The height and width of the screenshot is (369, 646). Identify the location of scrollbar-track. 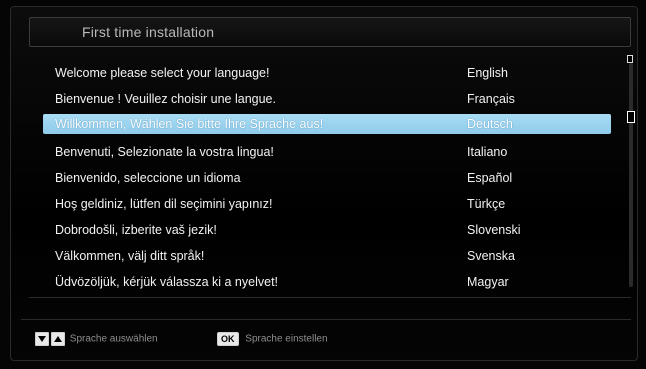
(631, 175).